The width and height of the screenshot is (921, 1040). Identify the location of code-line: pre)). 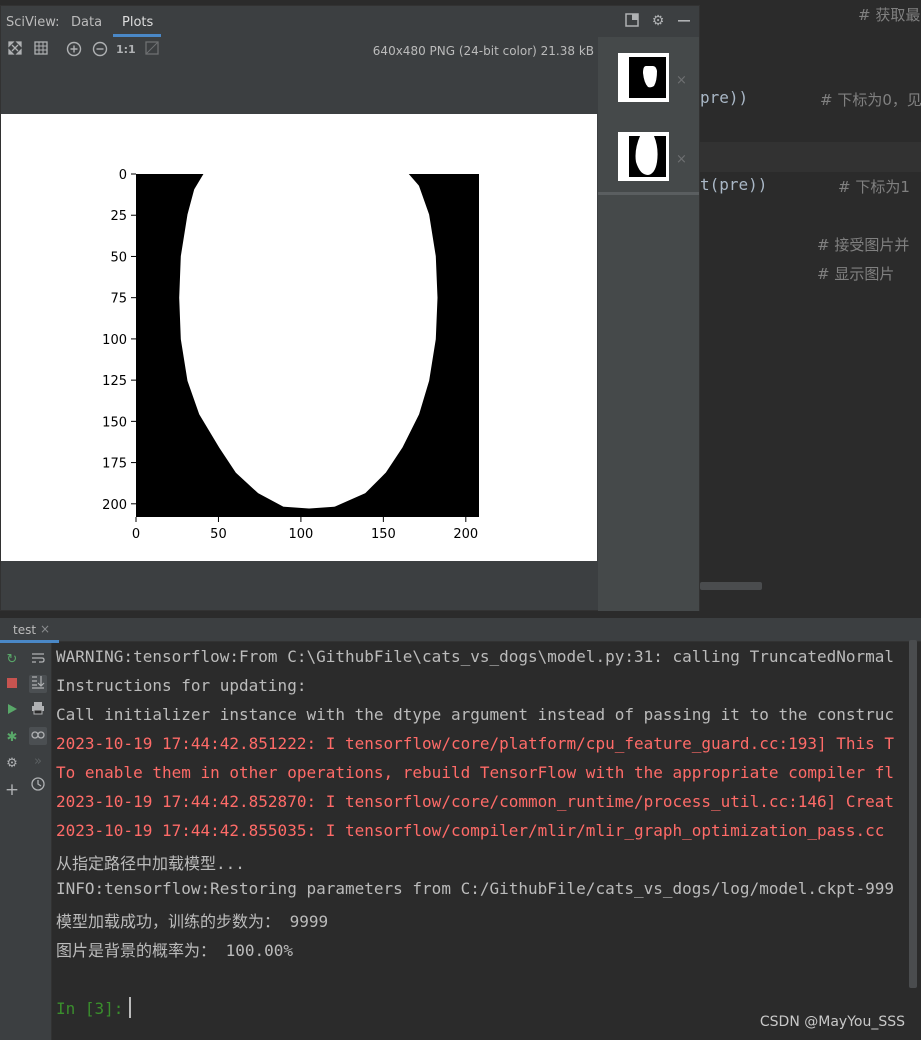
(724, 97).